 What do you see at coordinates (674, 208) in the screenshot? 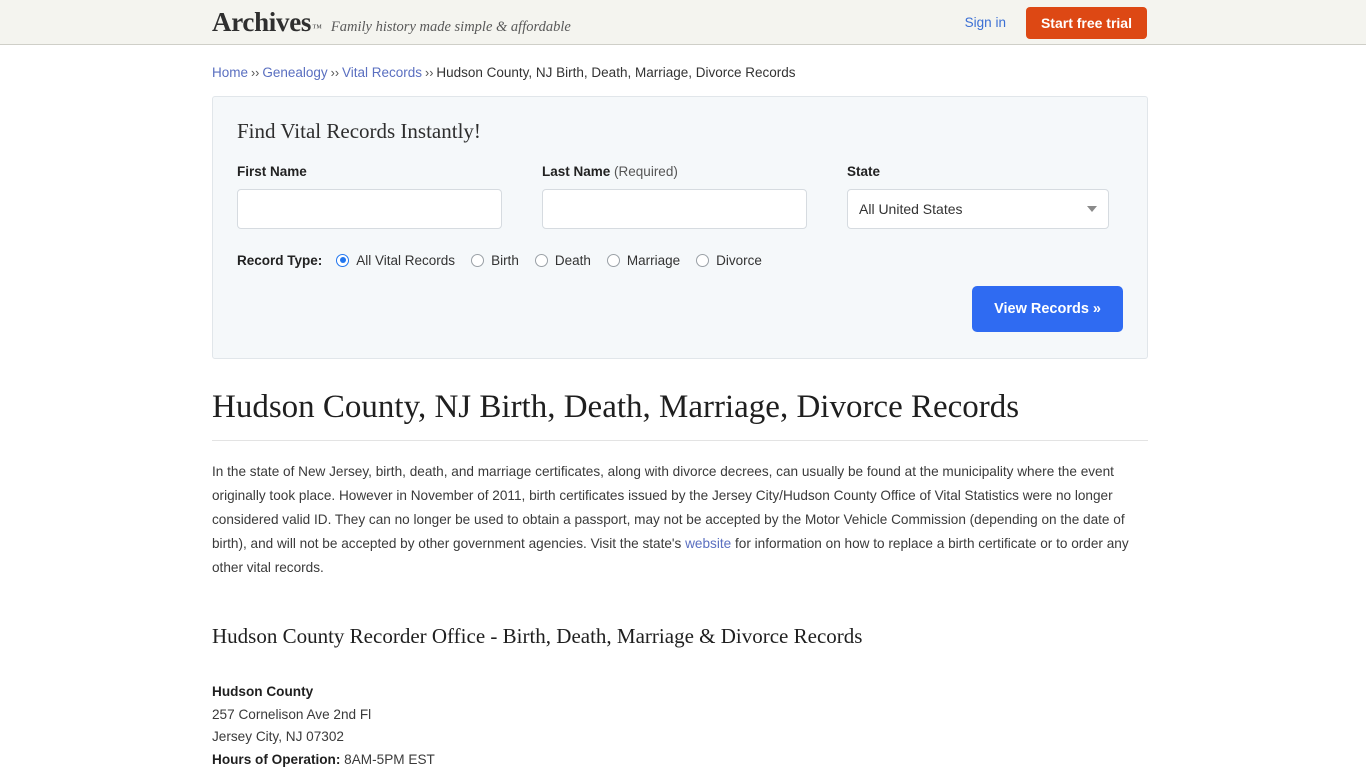
I see `last-name-input` at bounding box center [674, 208].